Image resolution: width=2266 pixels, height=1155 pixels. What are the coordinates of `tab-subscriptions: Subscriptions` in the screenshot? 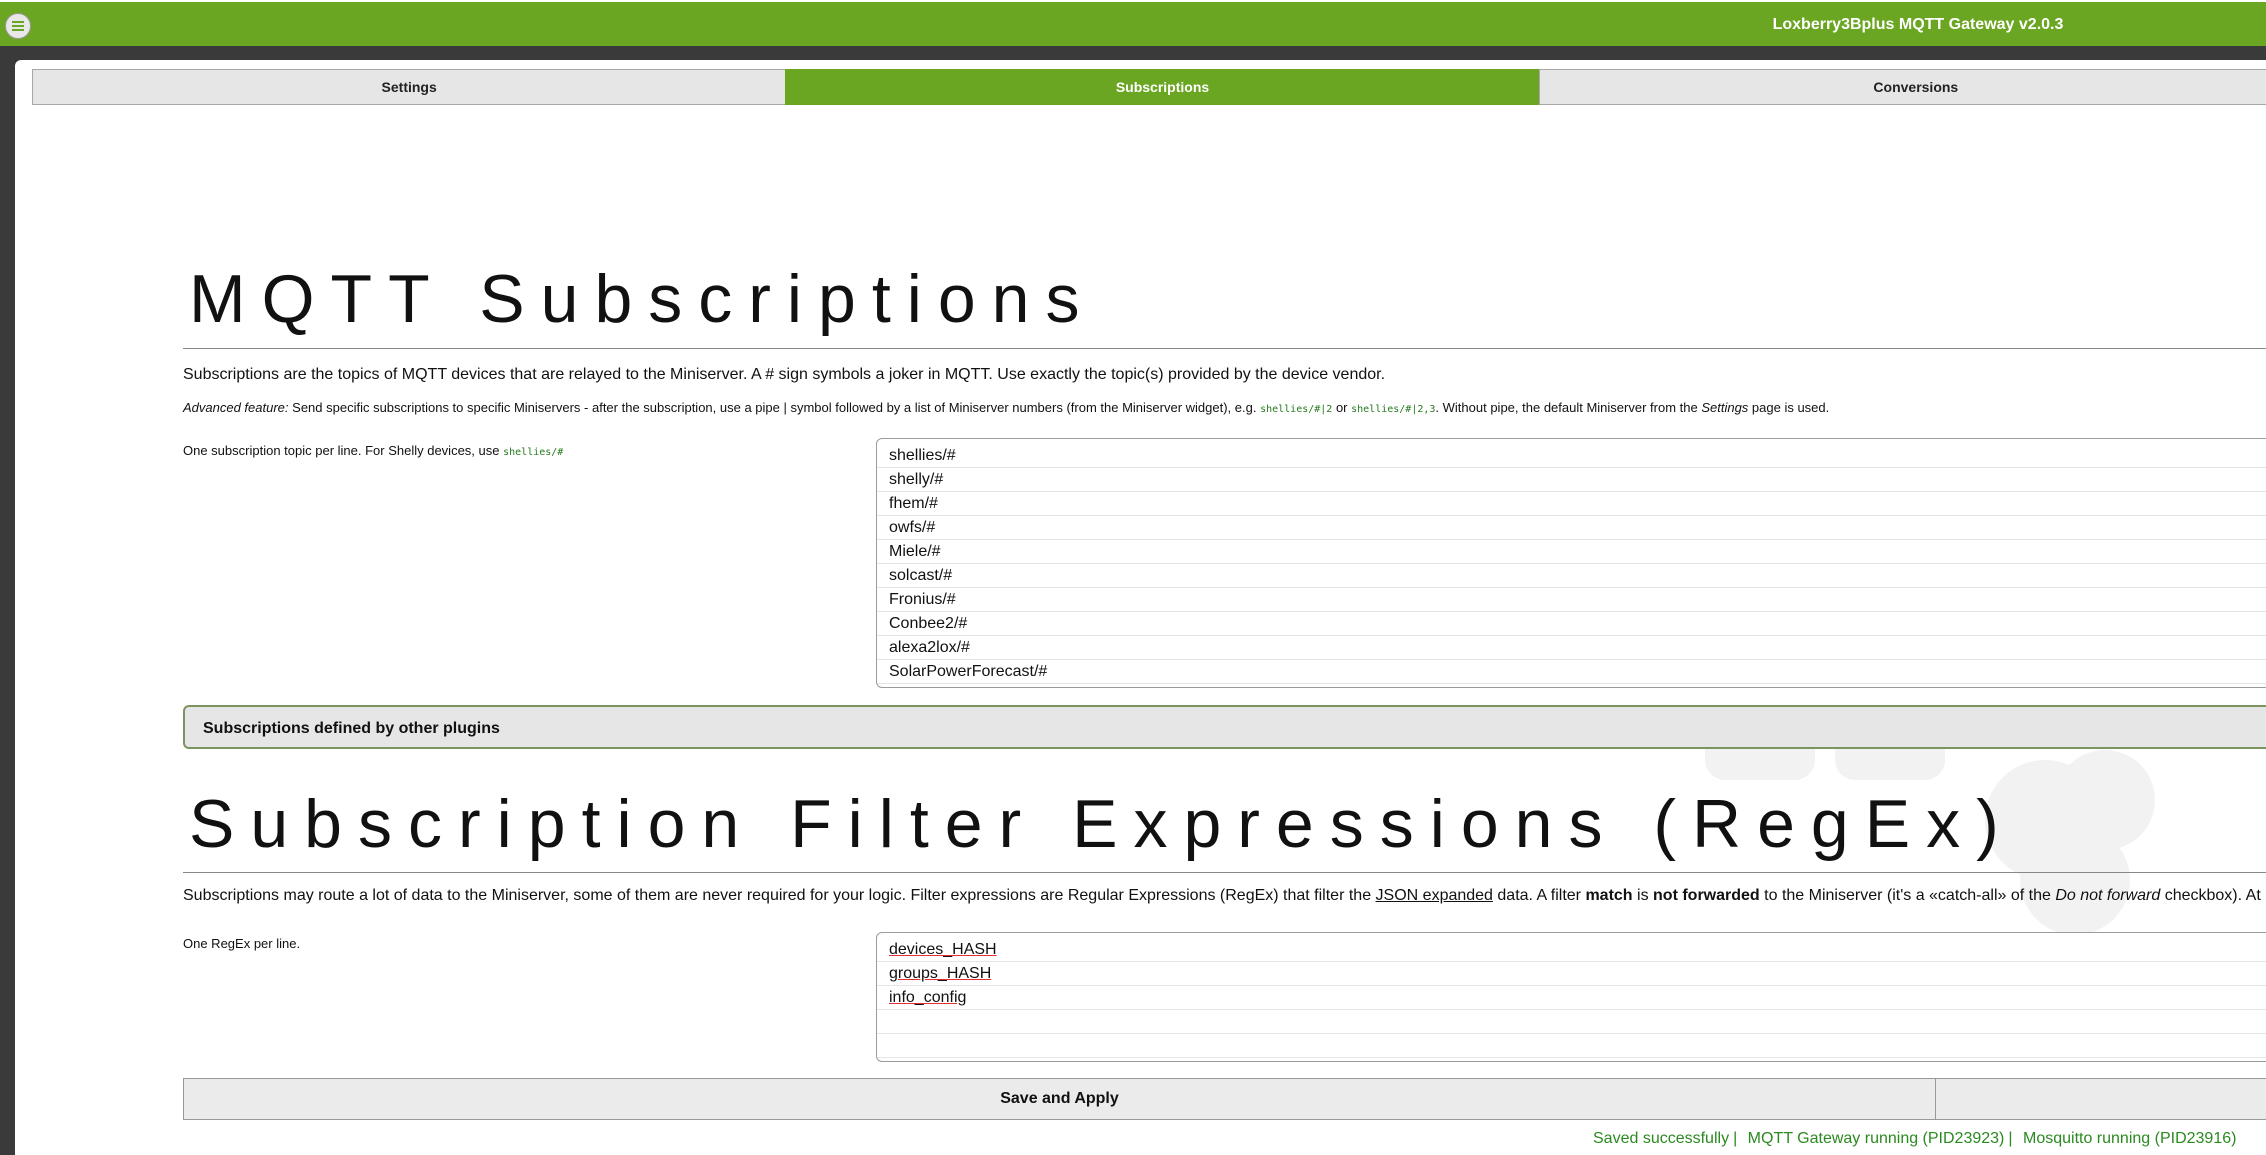 It's located at (1162, 87).